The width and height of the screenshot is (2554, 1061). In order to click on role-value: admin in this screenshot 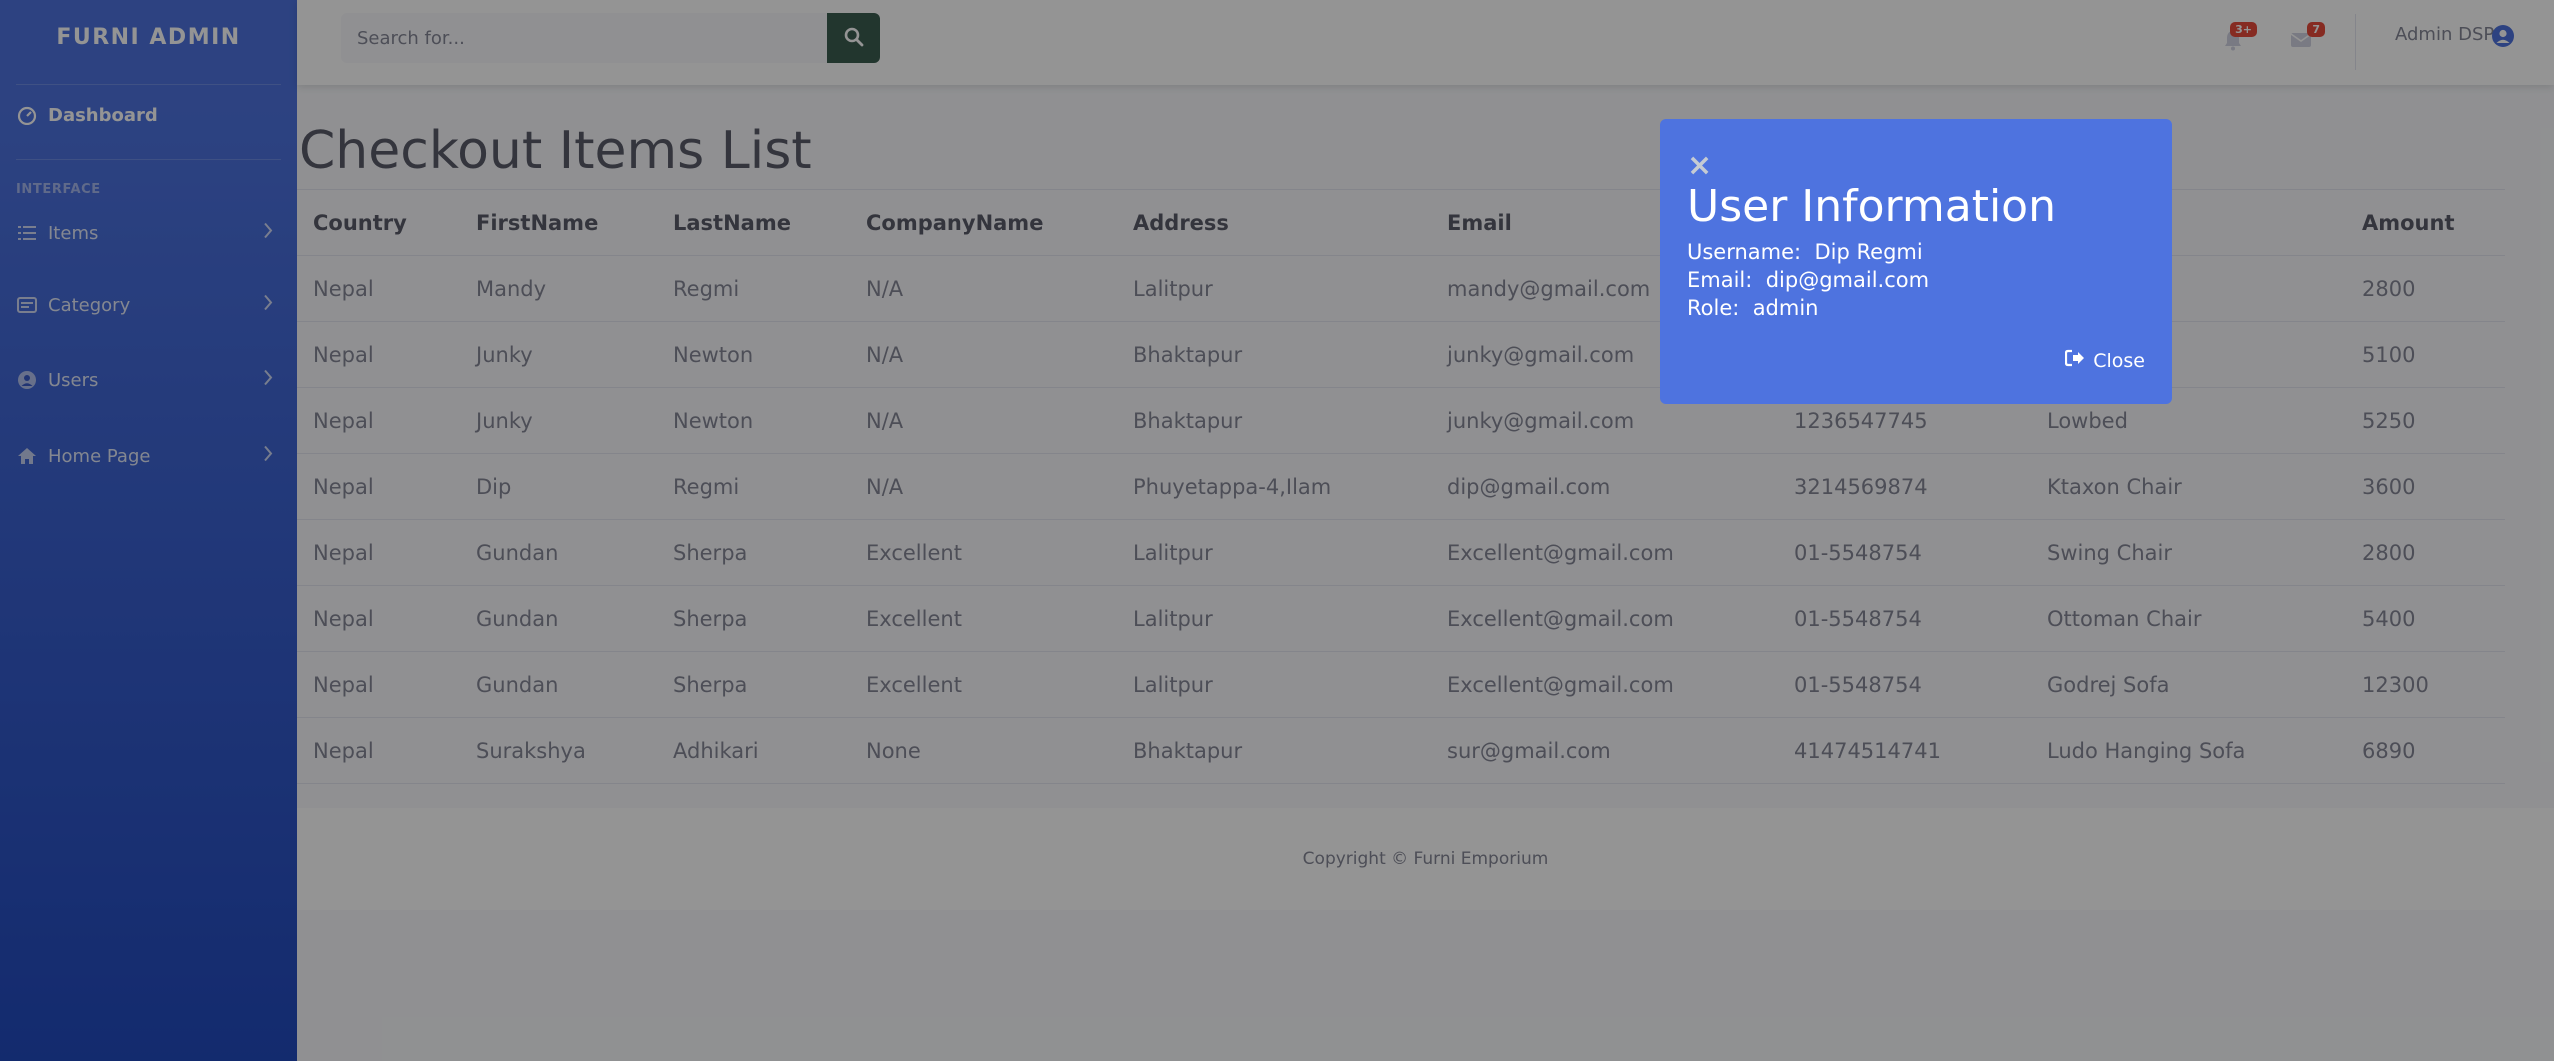, I will do `click(1785, 307)`.